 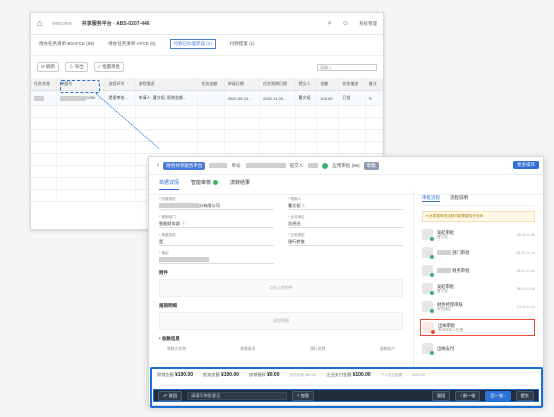 I want to click on table-cell: 100.00, so click(x=328, y=98).